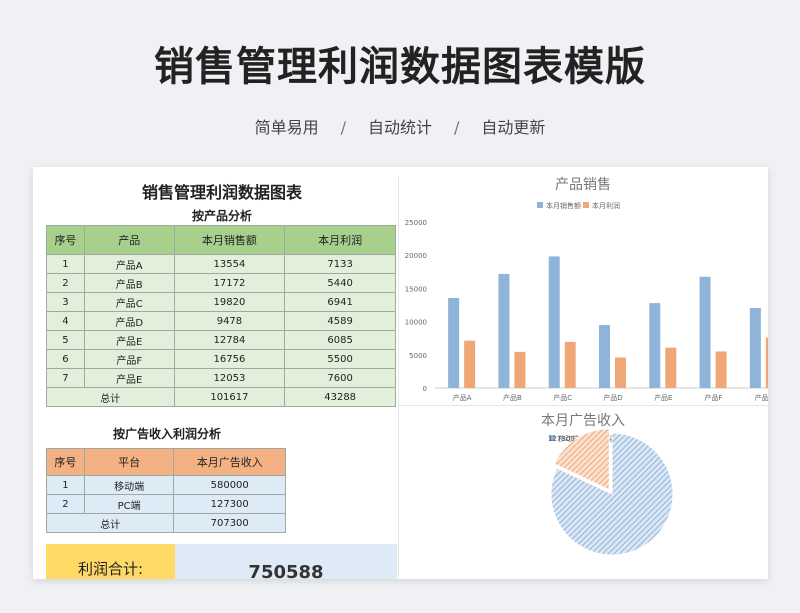 This screenshot has height=613, width=800. What do you see at coordinates (612, 397) in the screenshot?
I see `x-tick-label: 产品D` at bounding box center [612, 397].